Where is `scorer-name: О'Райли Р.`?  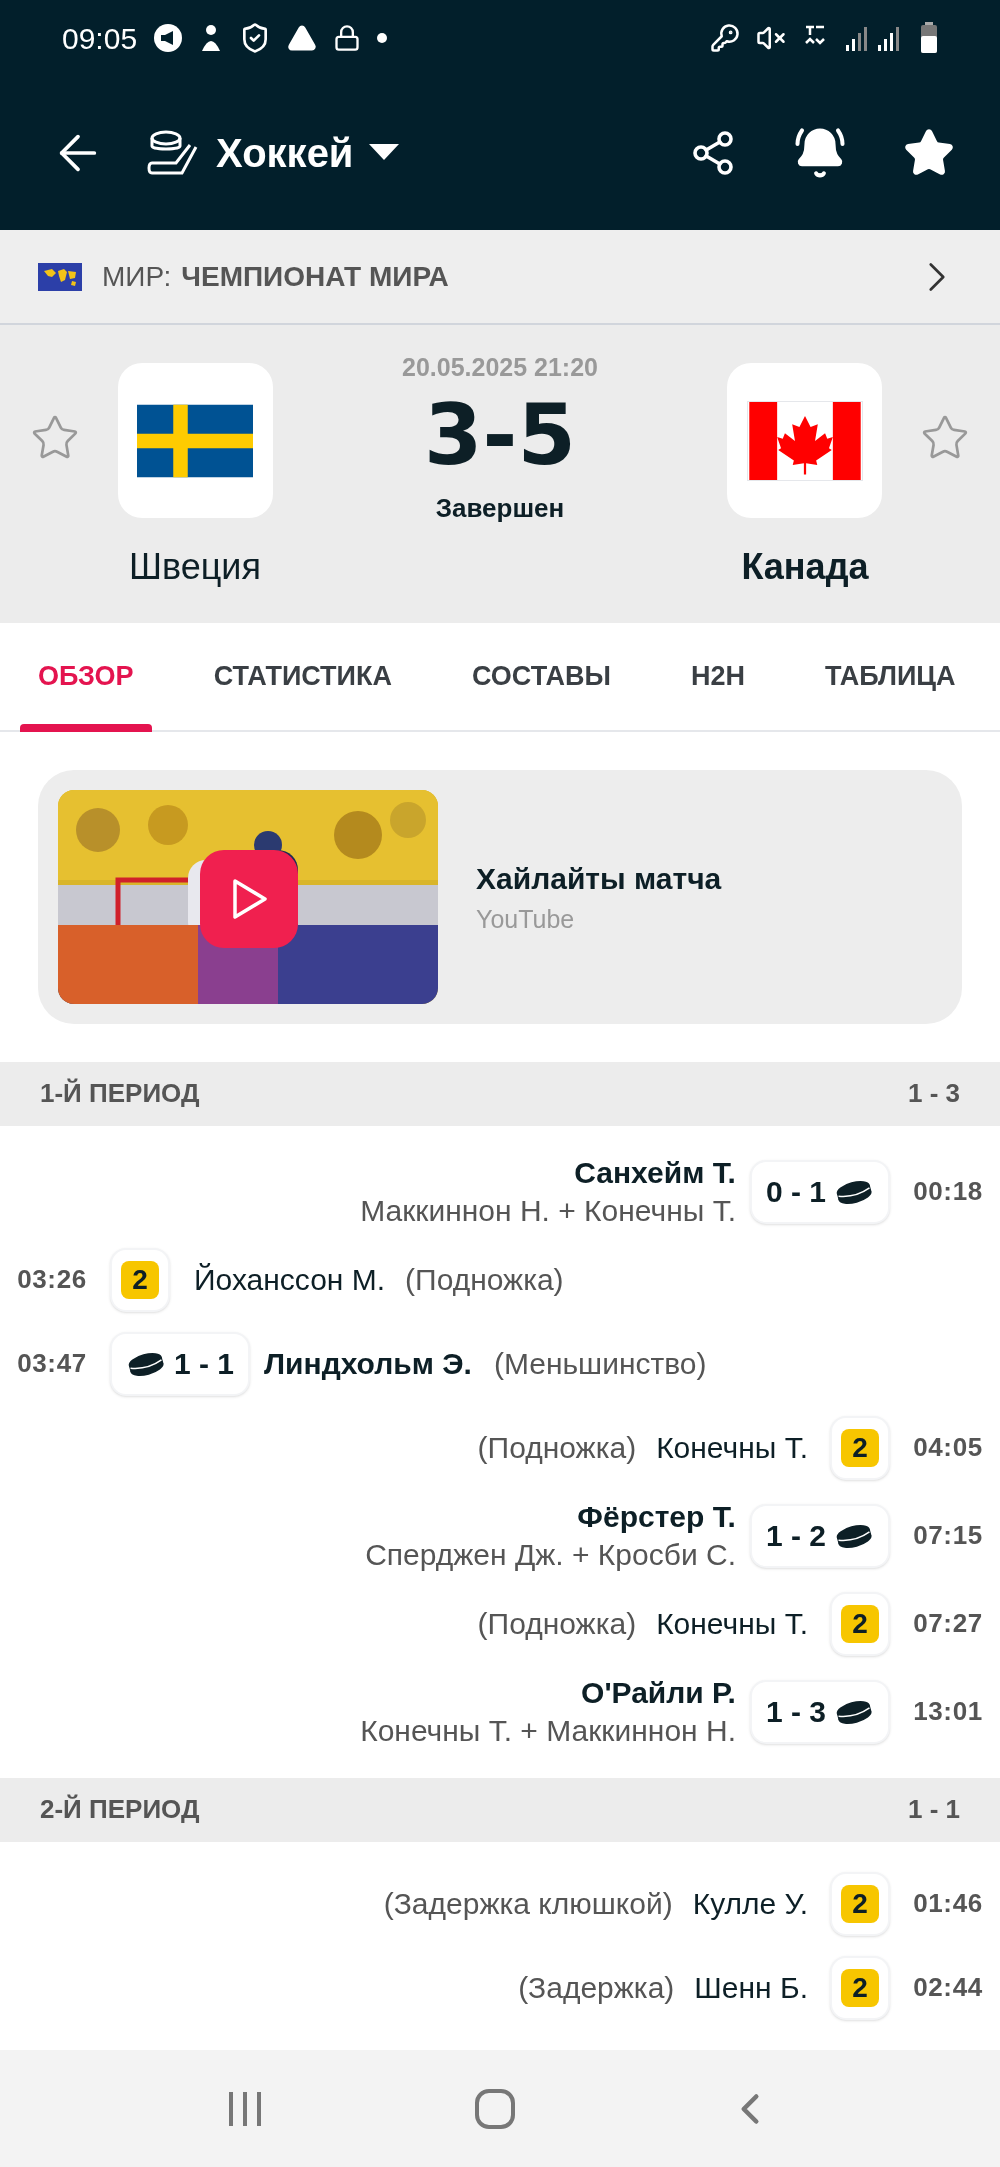
scorer-name: О'Райли Р. is located at coordinates (658, 1693).